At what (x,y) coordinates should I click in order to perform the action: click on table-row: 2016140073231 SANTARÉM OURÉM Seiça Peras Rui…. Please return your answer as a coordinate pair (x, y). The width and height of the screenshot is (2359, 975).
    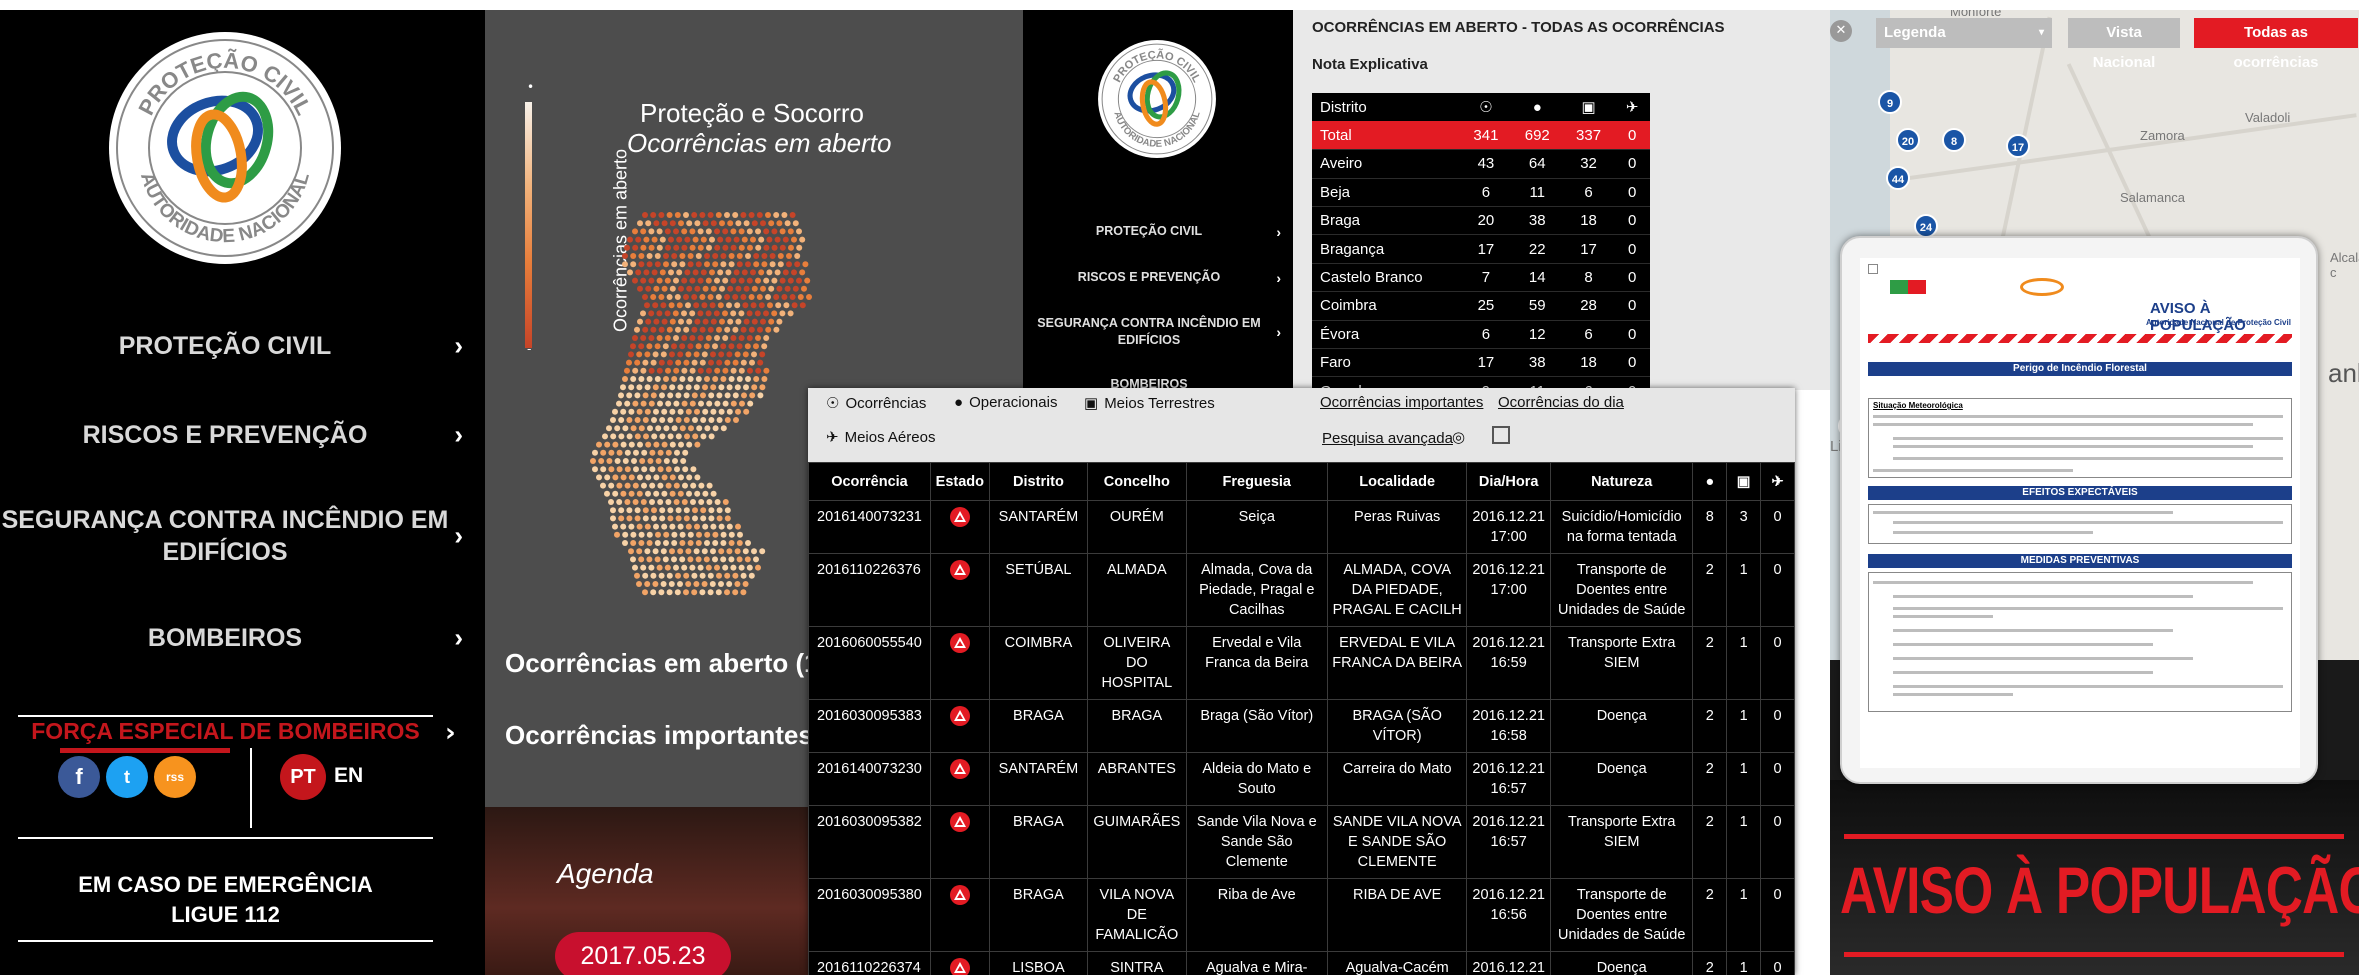
    Looking at the image, I should click on (1301, 527).